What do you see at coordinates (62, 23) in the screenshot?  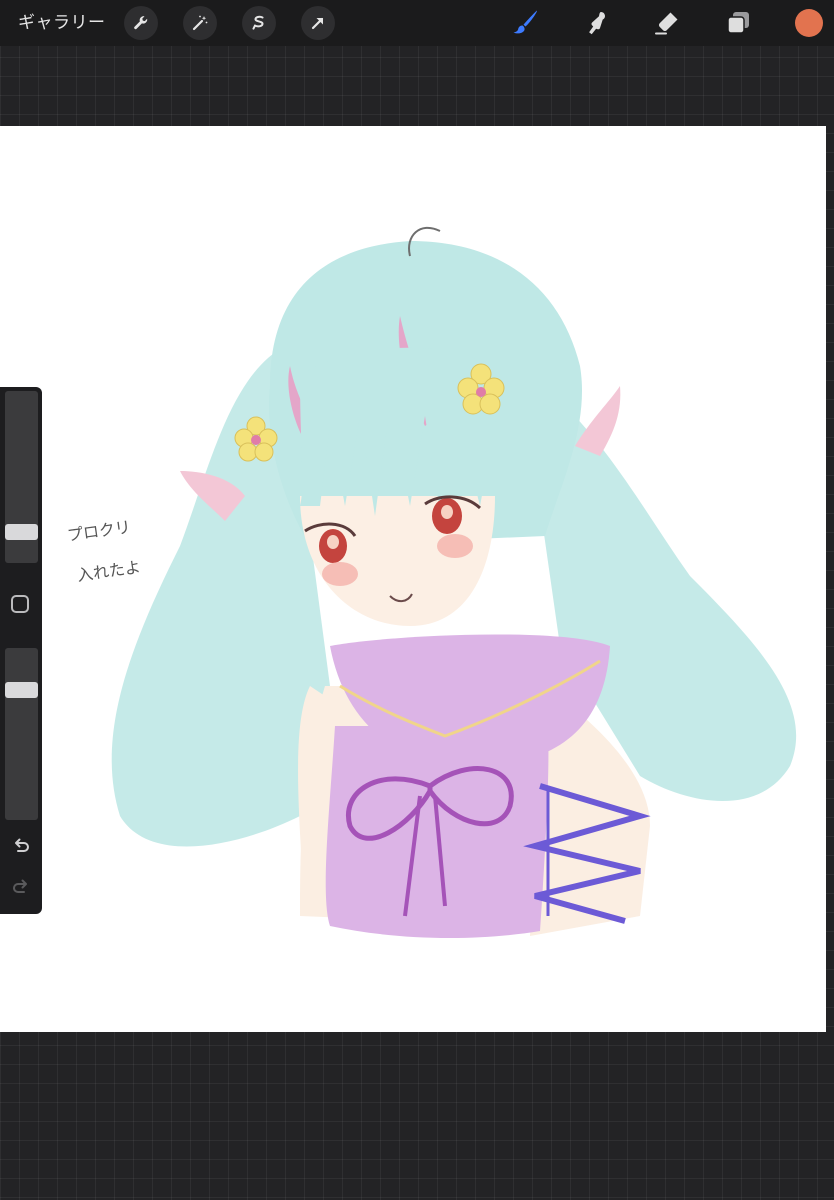 I see `gallery-button: ギャラリー` at bounding box center [62, 23].